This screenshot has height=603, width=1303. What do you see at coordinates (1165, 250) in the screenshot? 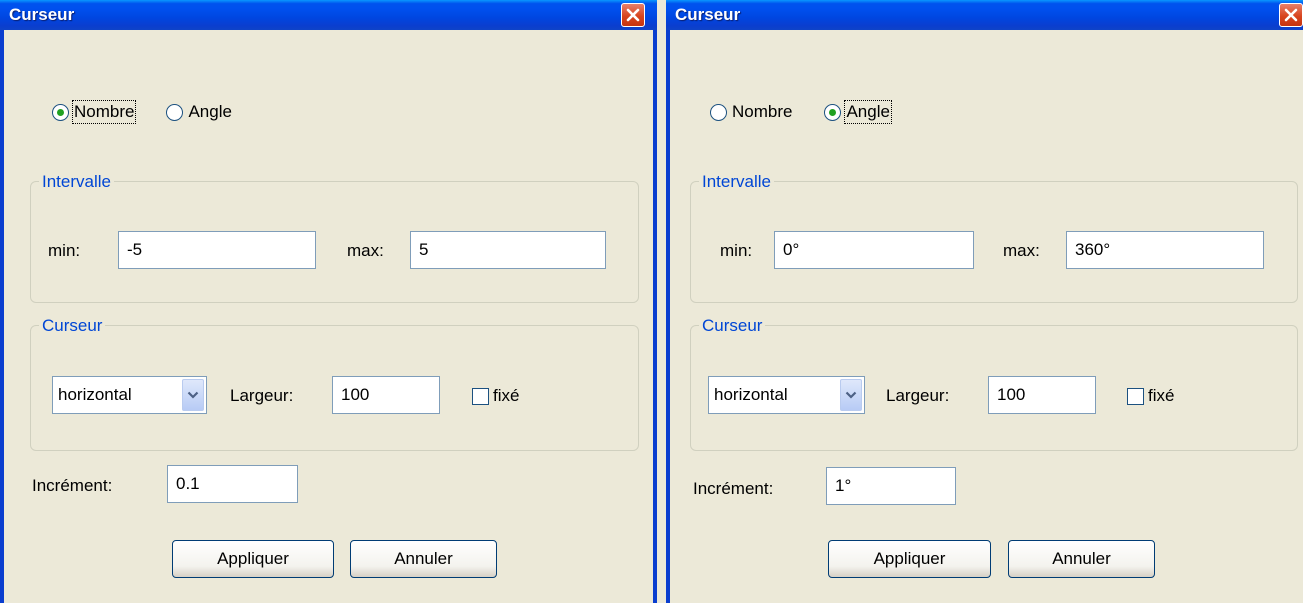
I see `max-input: 360°` at bounding box center [1165, 250].